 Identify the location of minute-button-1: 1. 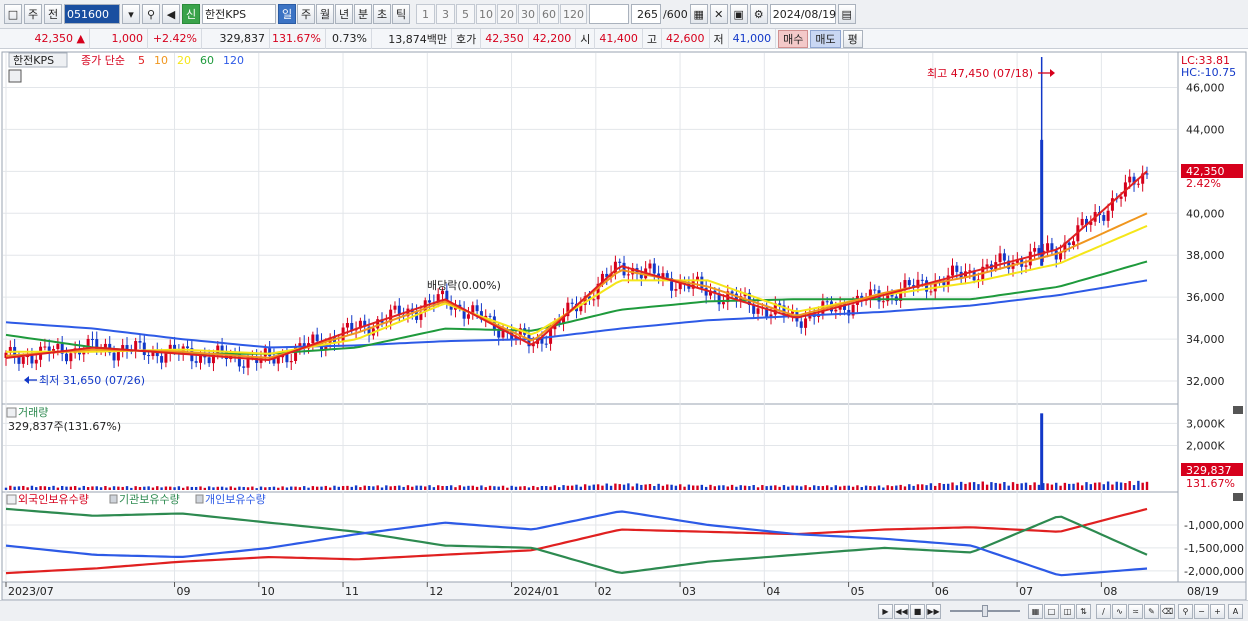
(425, 14).